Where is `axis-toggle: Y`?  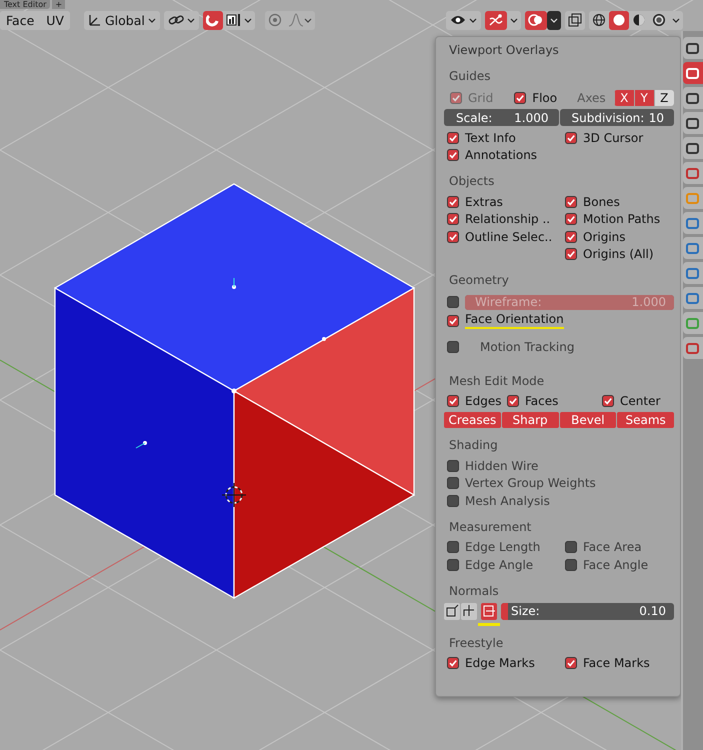
axis-toggle: Y is located at coordinates (644, 98).